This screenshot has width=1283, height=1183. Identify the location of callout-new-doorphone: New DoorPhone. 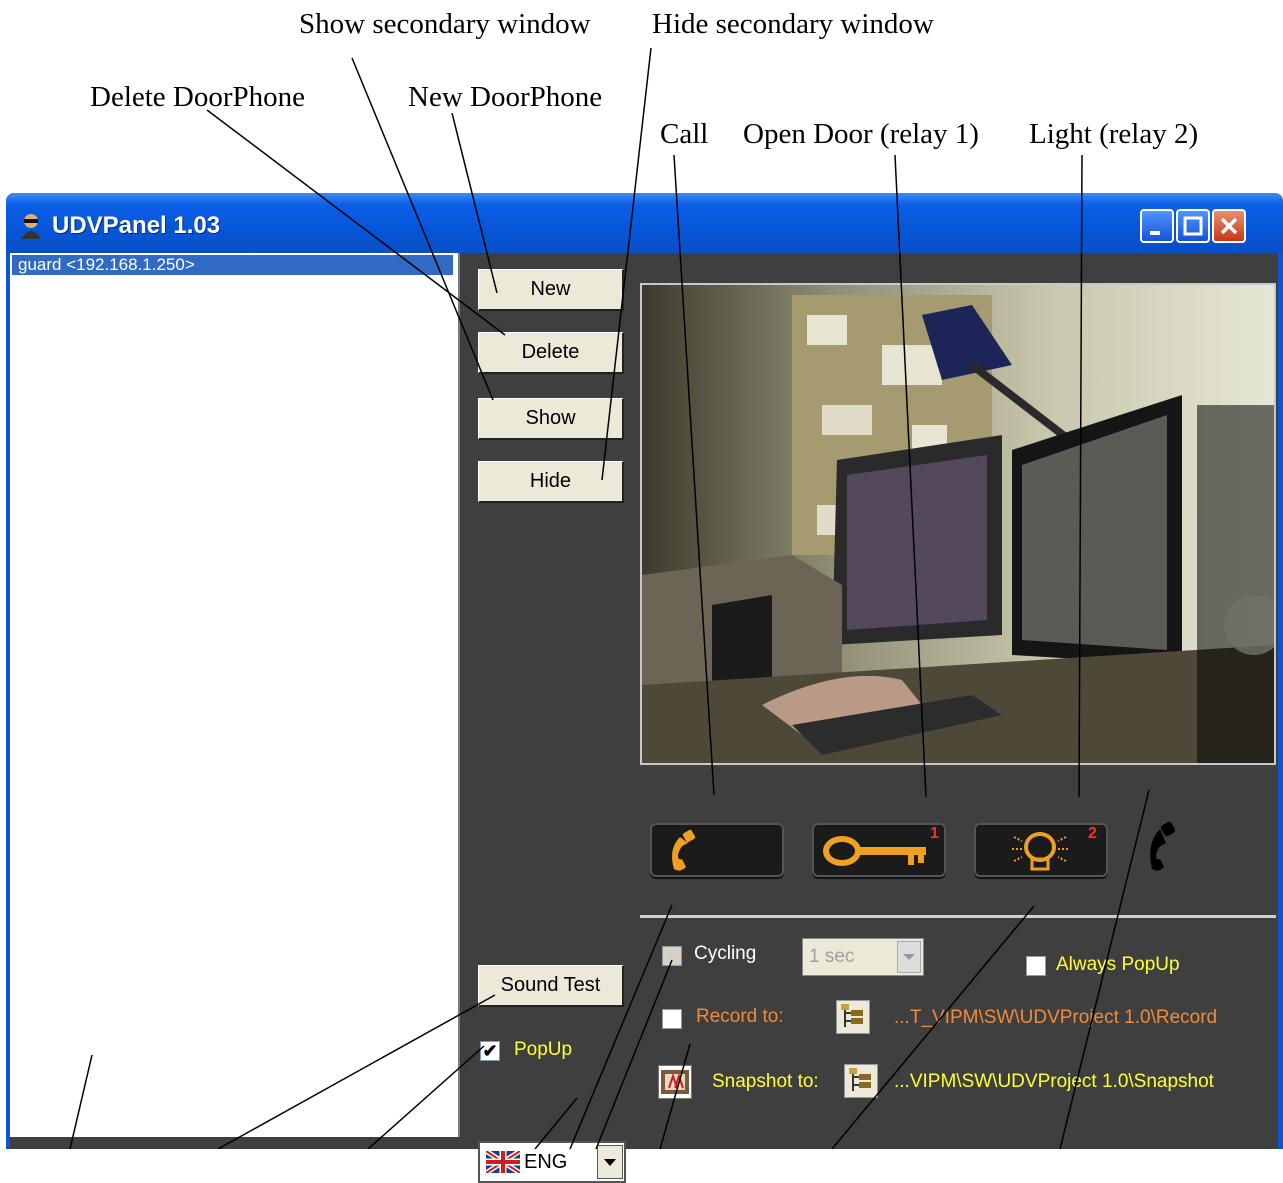
(505, 97).